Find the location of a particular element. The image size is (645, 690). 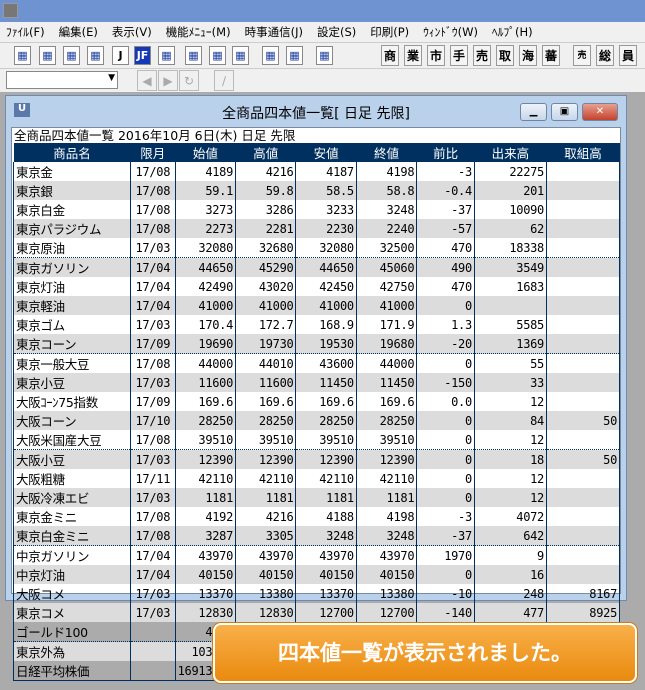

window-title-bar: U 全商品四本値一覧[ 日足 先限] ▁ ▣ ✕ is located at coordinates (316, 111).